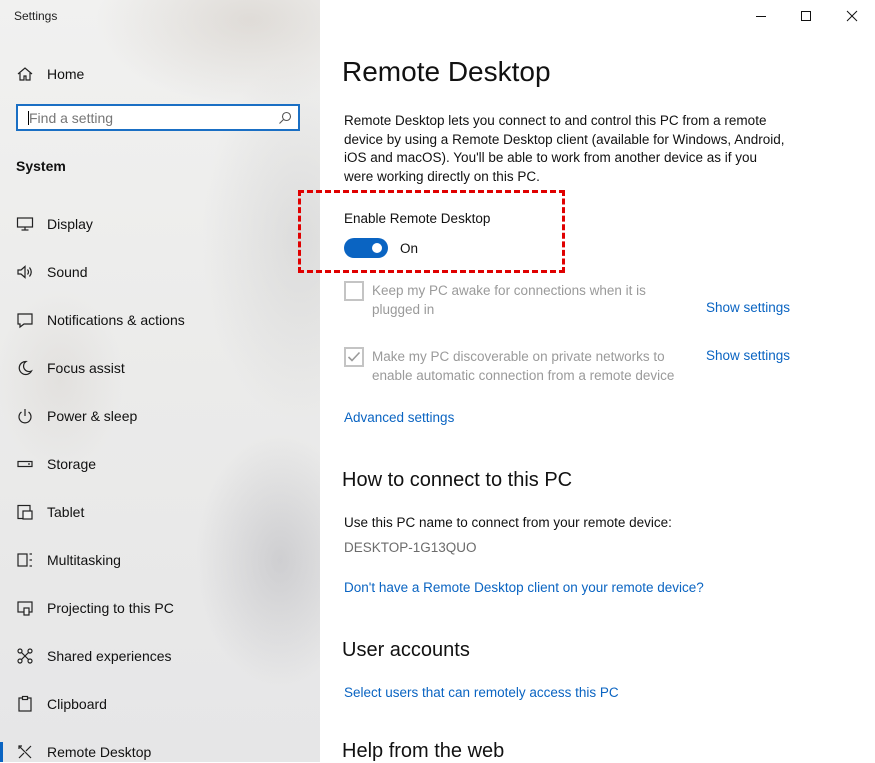  I want to click on minimize-icon, so click(761, 16).